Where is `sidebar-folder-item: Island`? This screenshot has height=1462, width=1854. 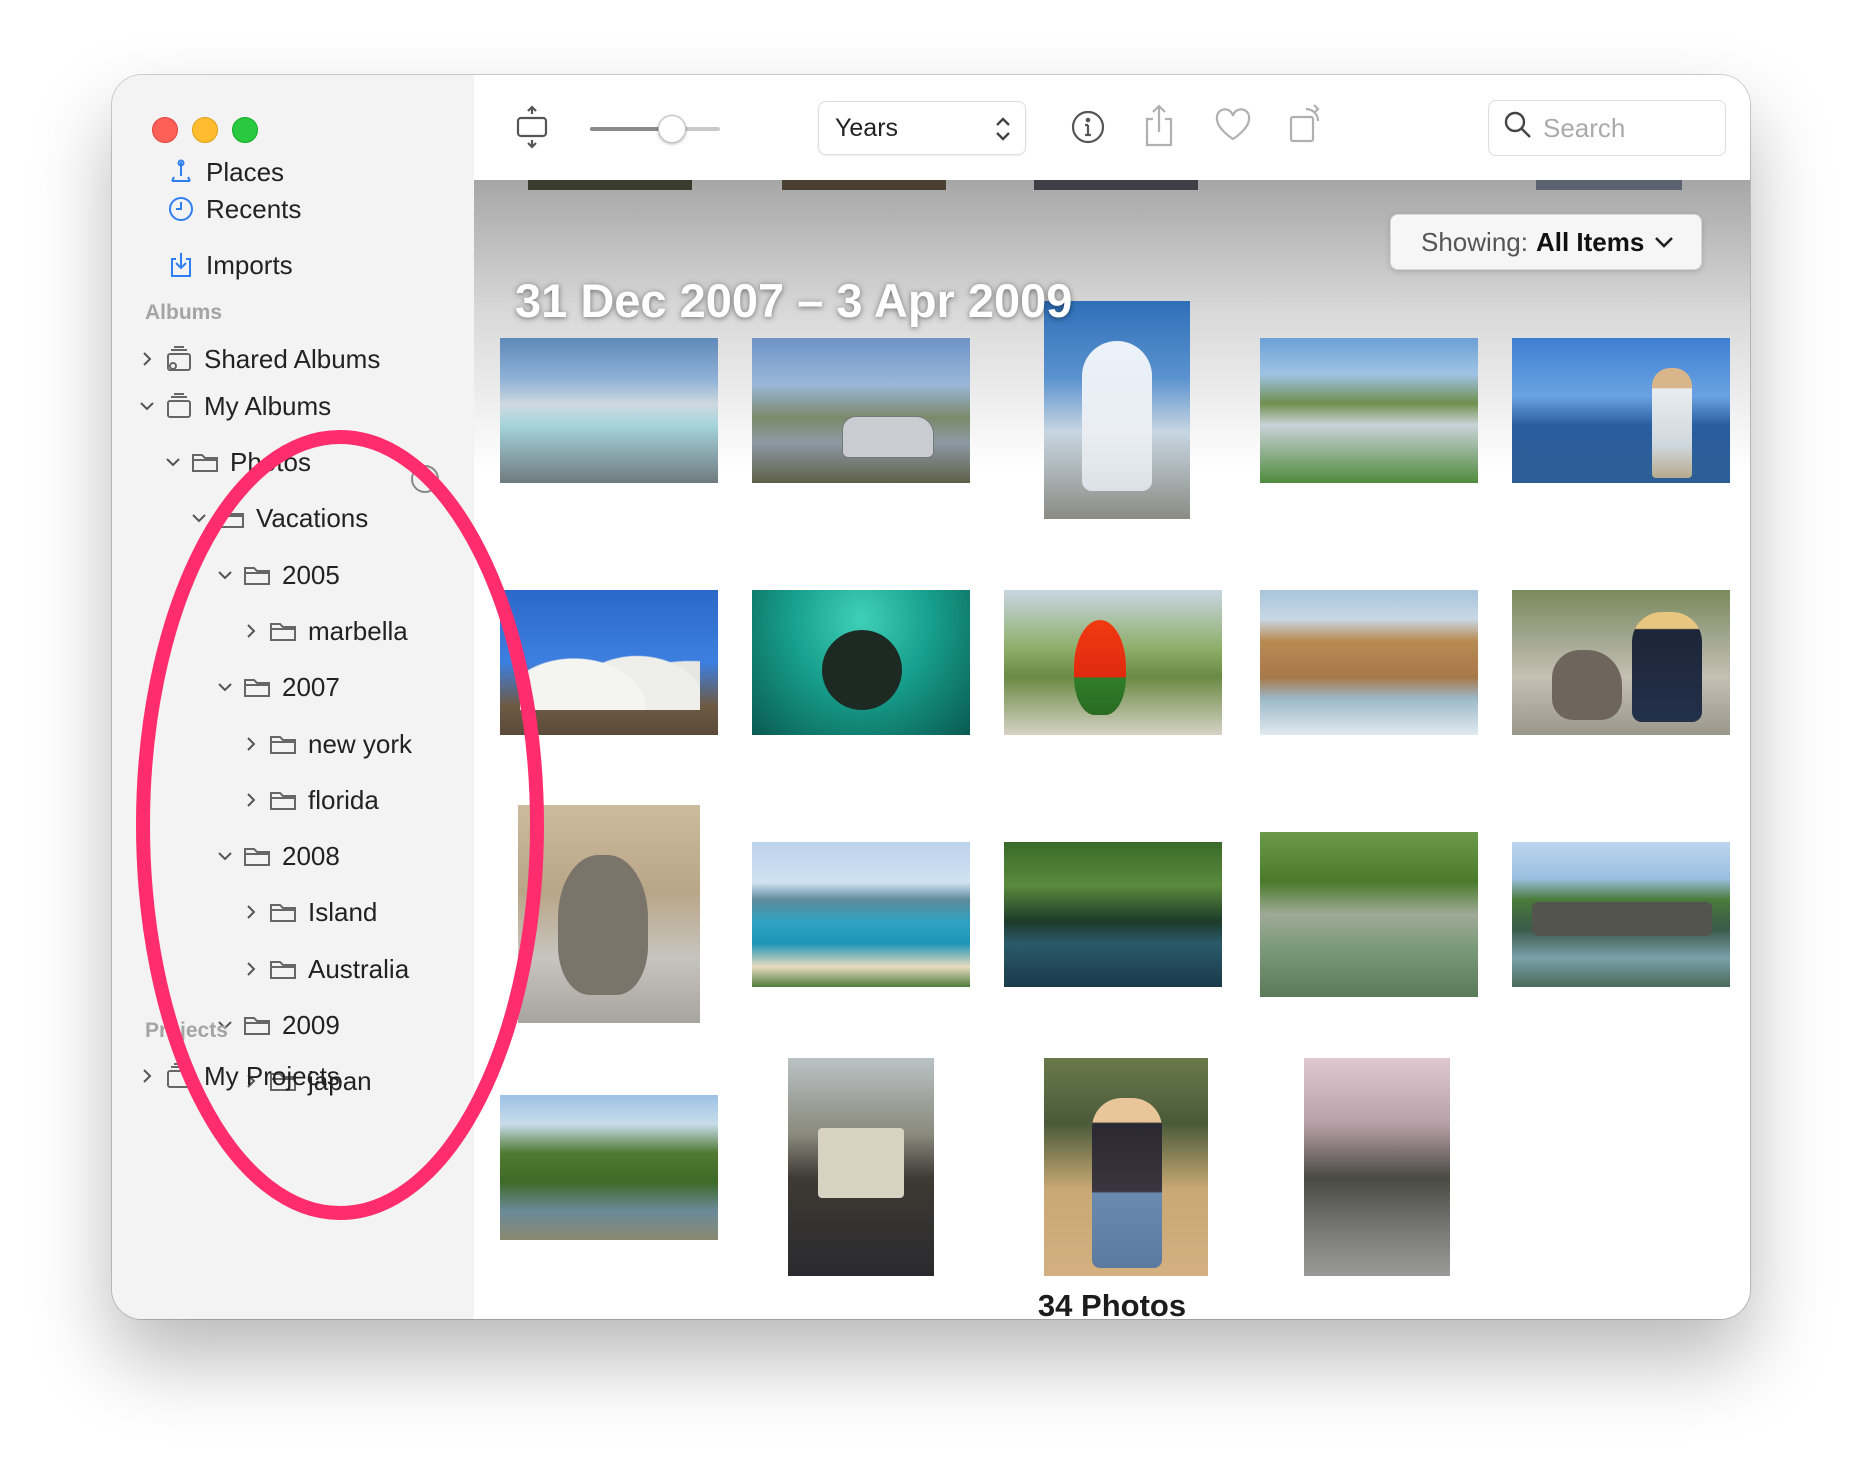 sidebar-folder-item: Island is located at coordinates (308, 912).